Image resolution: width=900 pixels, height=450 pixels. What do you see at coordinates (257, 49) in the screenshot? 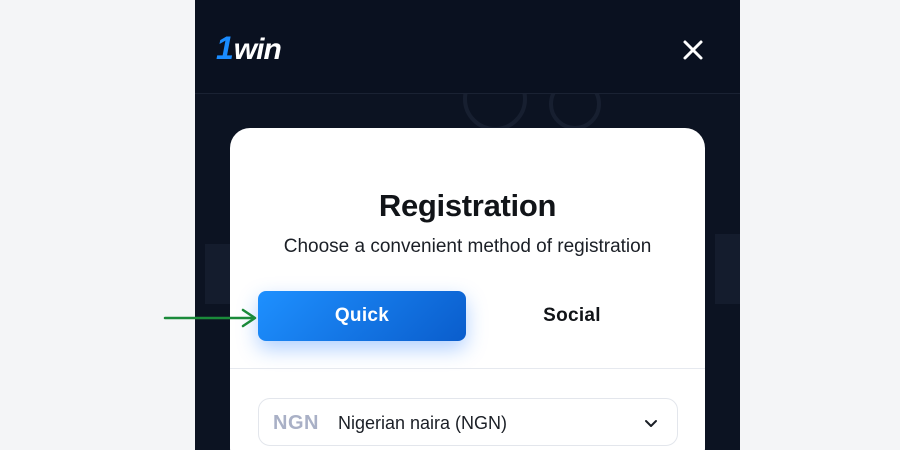
I see `logo-text: win` at bounding box center [257, 49].